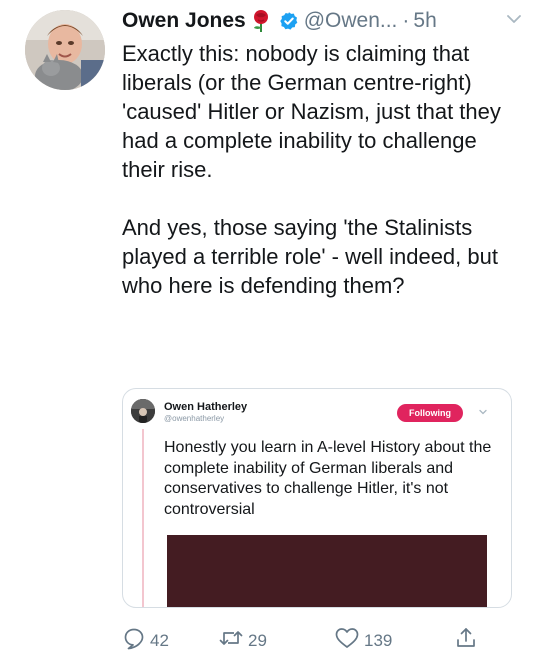 This screenshot has height=665, width=537. I want to click on reply-button: 42, so click(145, 640).